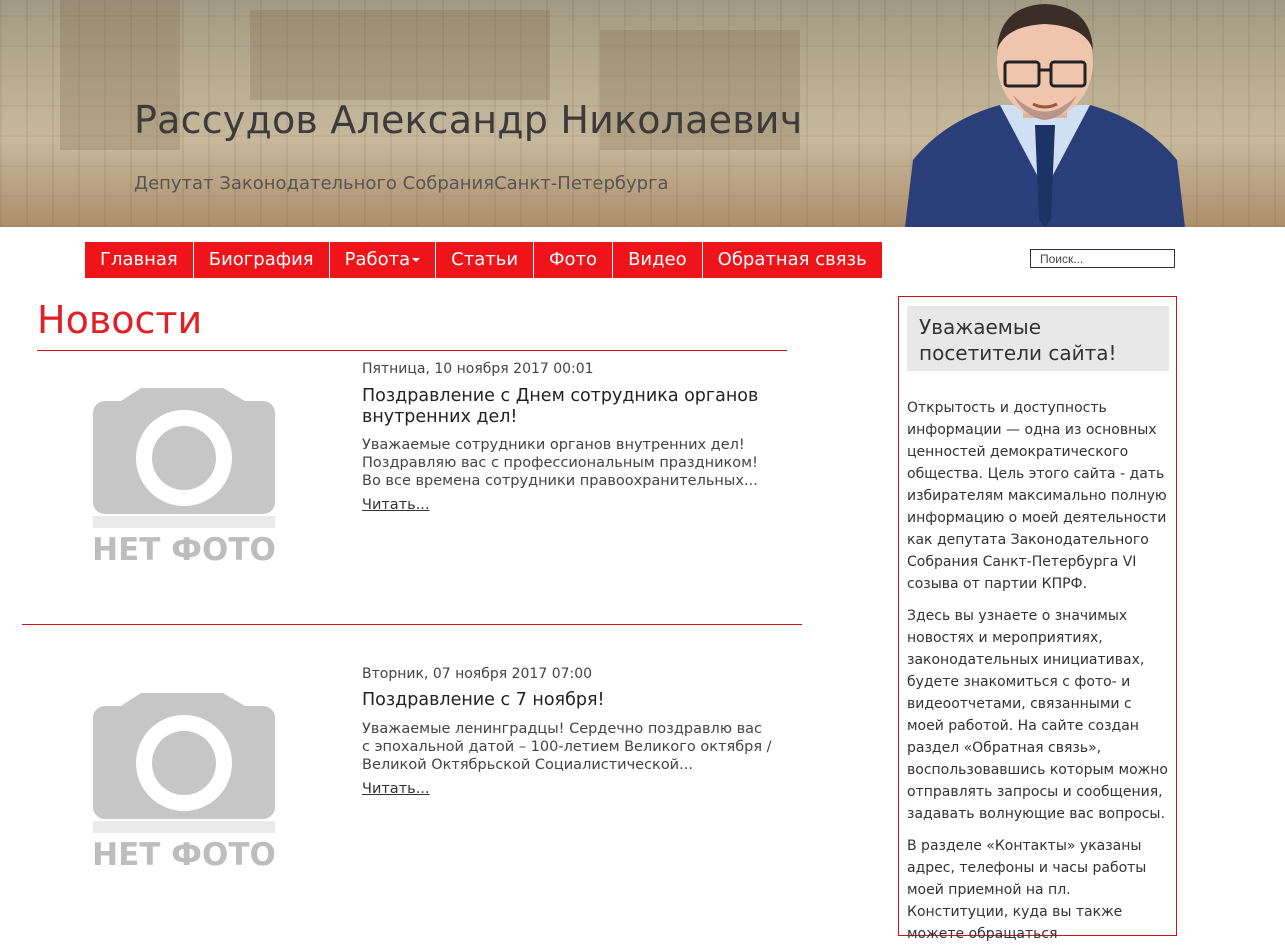 This screenshot has height=945, width=1285. I want to click on article-date: Вторник, 07 ноября 2017 07:00, so click(477, 674).